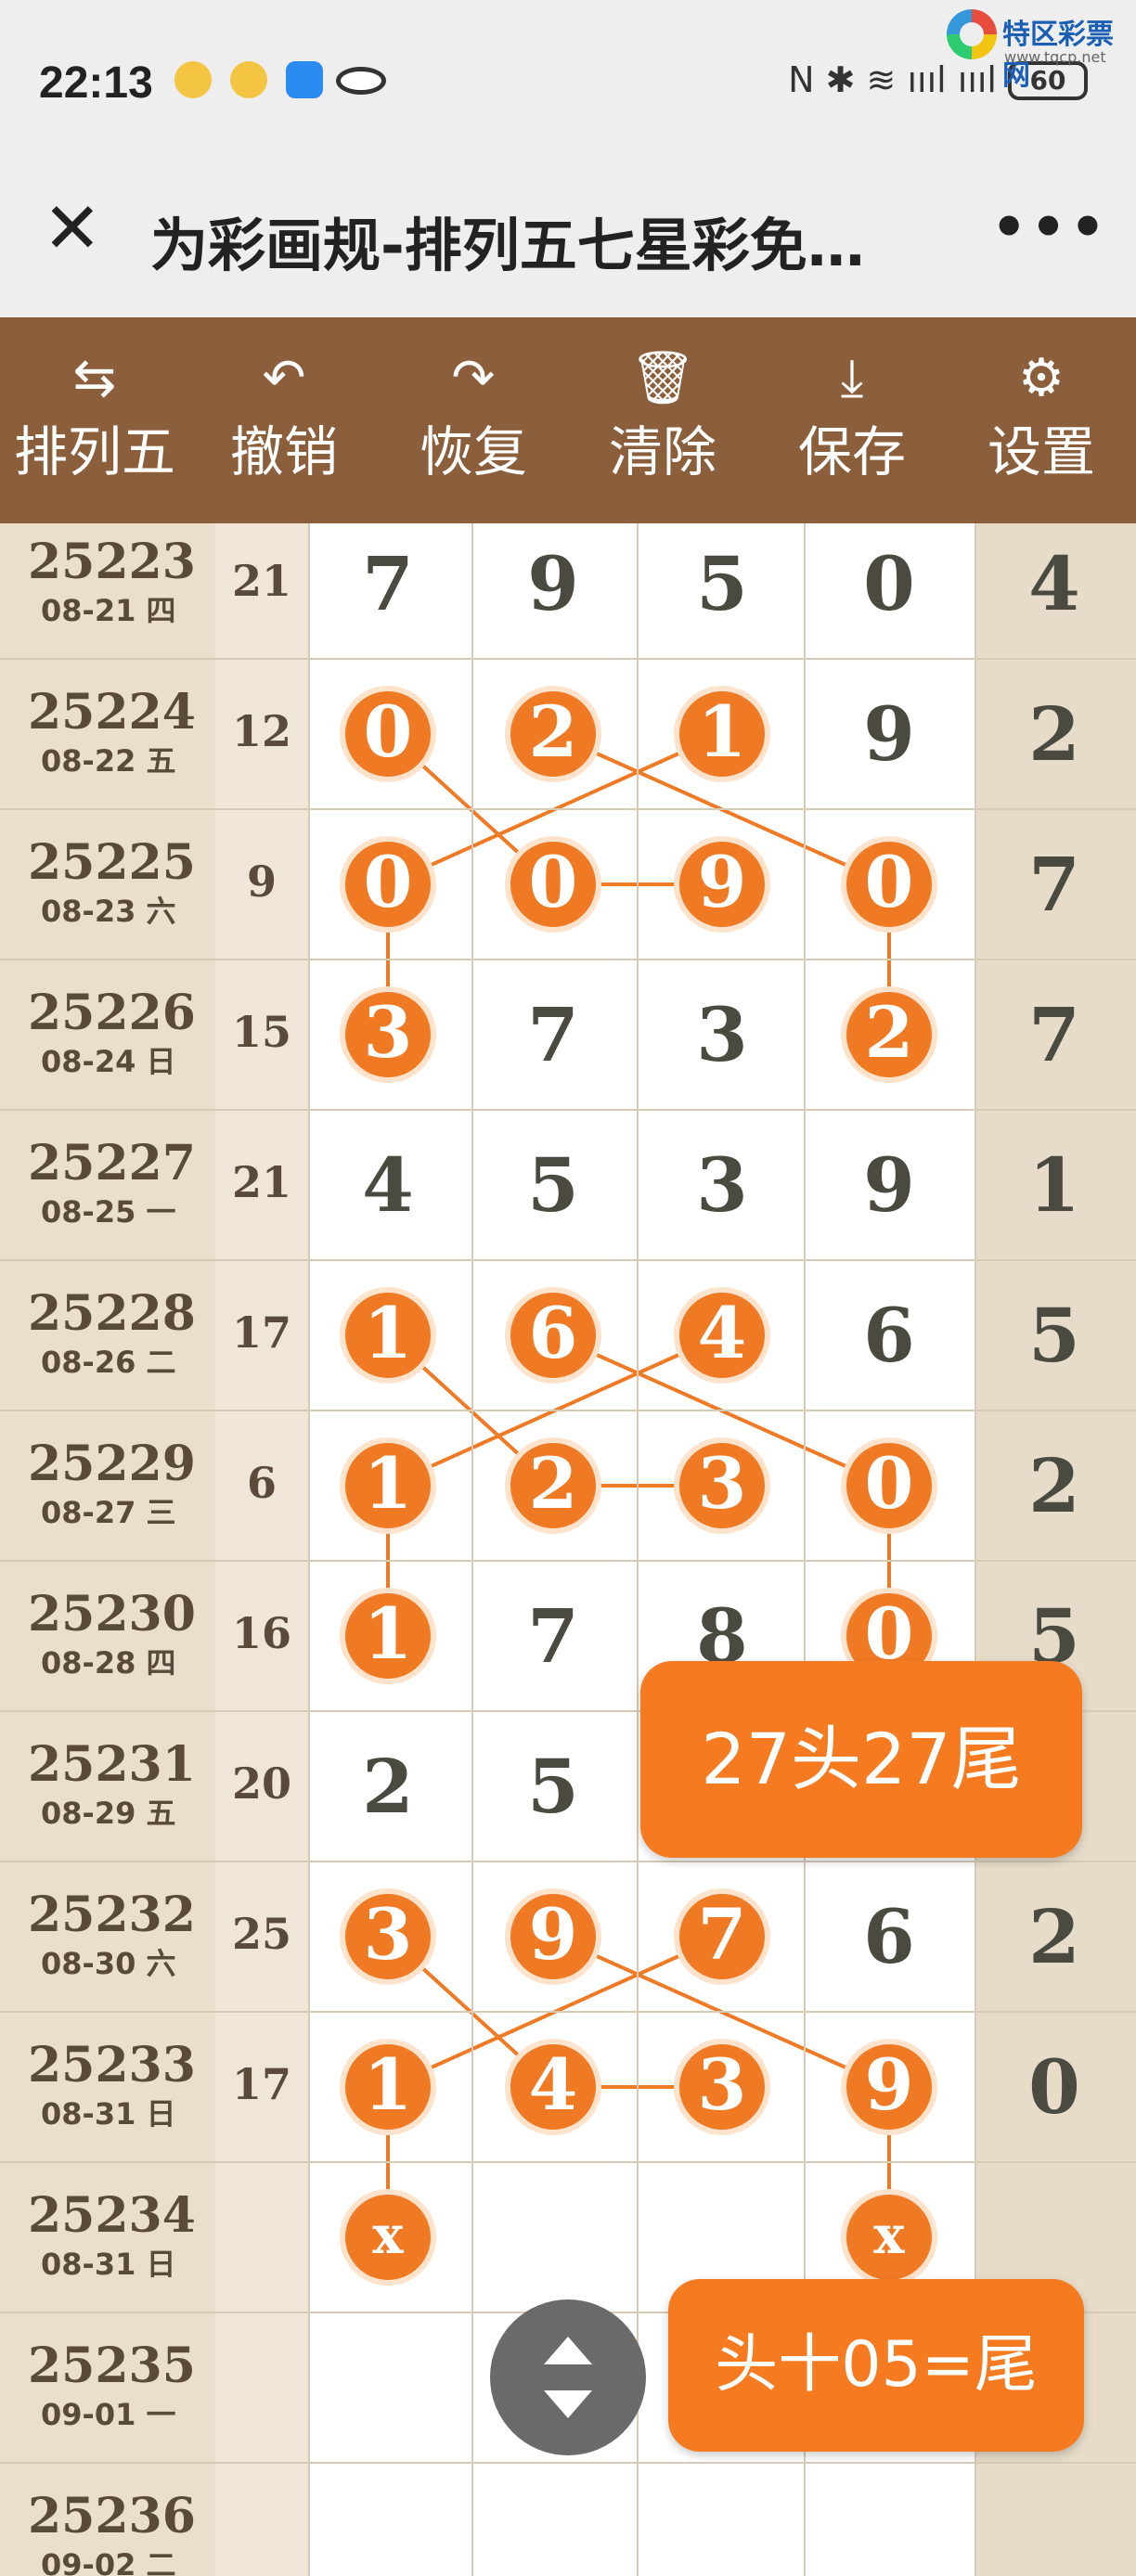 The image size is (1136, 2576). What do you see at coordinates (108, 1663) in the screenshot?
I see `issue-date: 08-28 四` at bounding box center [108, 1663].